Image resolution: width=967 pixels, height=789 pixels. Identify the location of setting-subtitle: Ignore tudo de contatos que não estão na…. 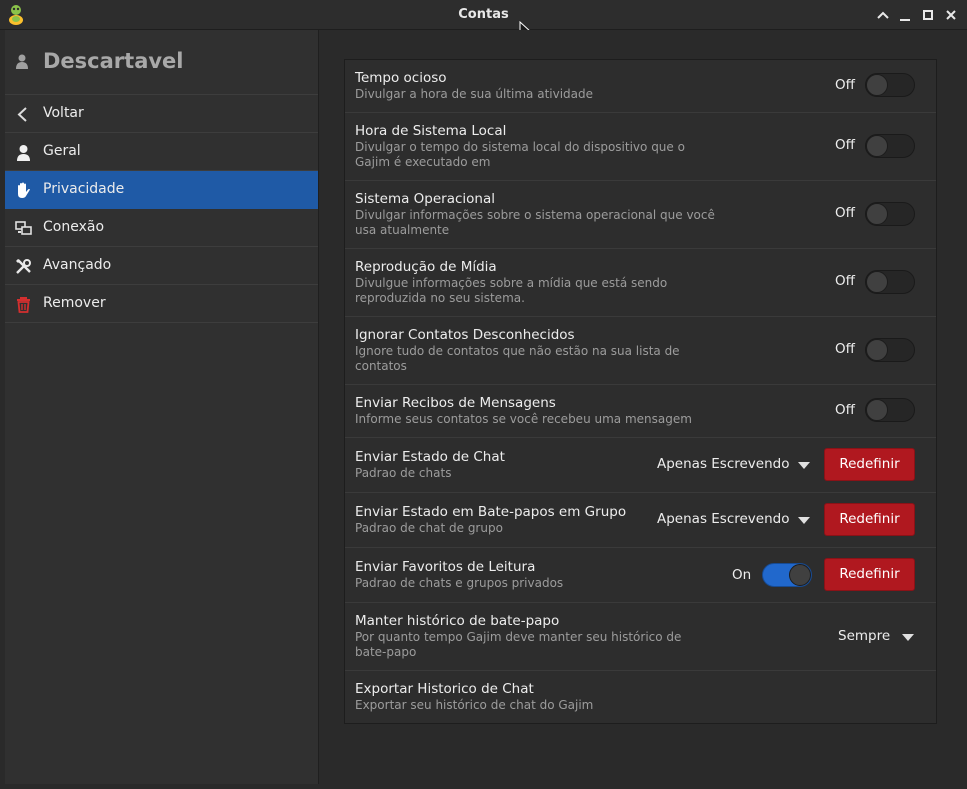
(517, 358).